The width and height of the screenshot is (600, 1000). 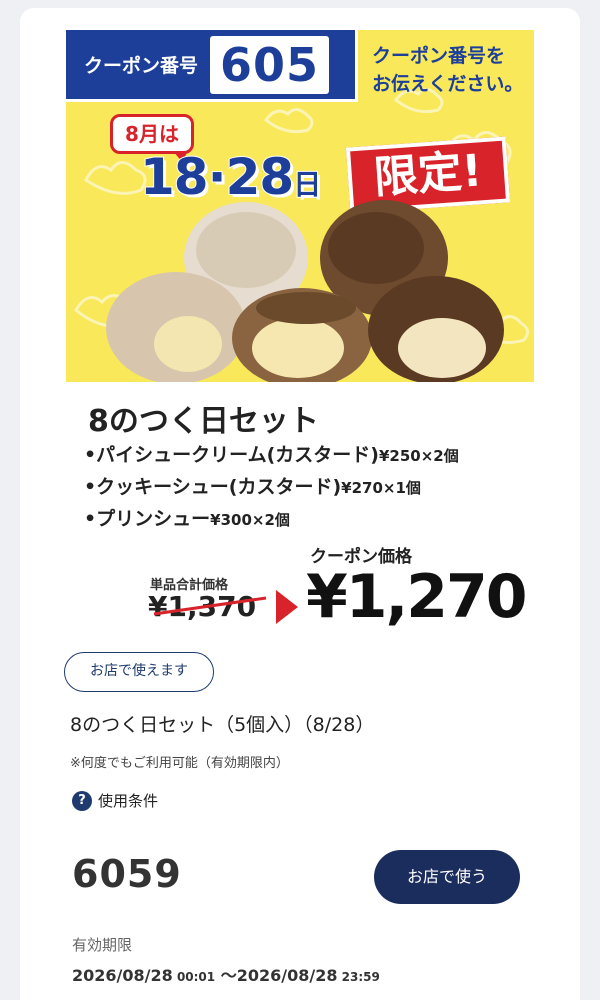 What do you see at coordinates (271, 455) in the screenshot?
I see `list-item: •パイシュークリーム(カスタード)¥250×2個` at bounding box center [271, 455].